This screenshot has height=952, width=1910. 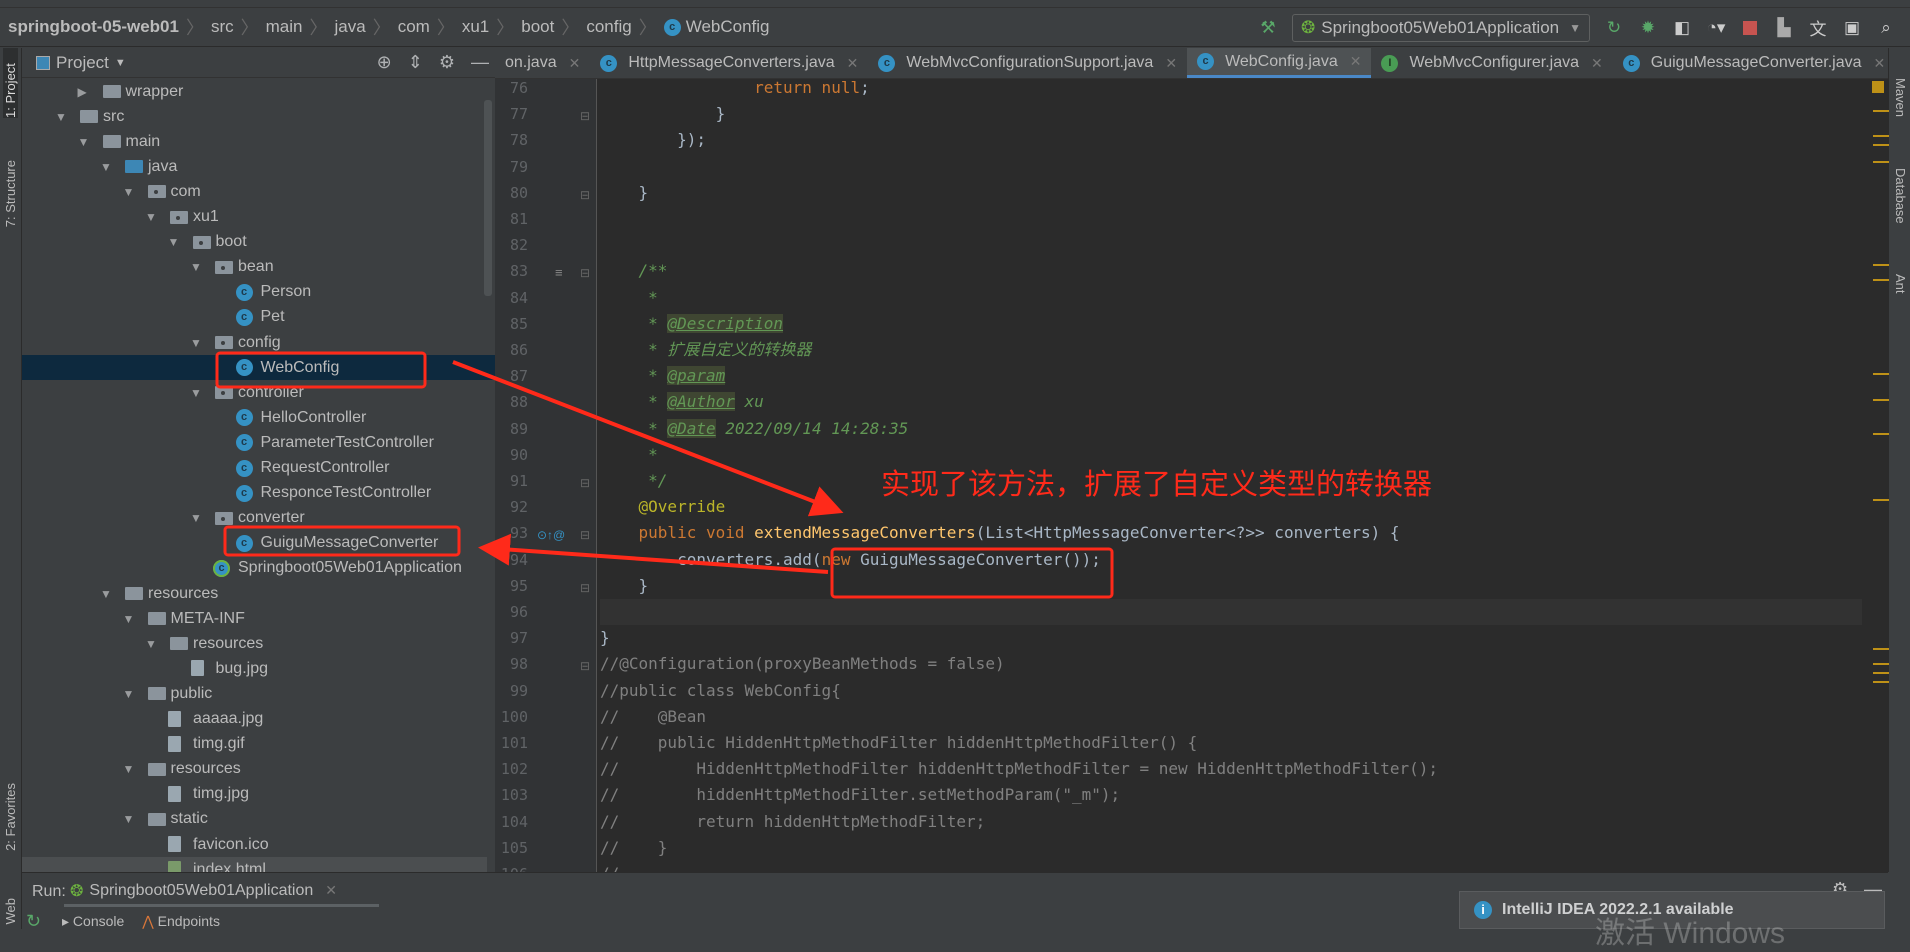 What do you see at coordinates (258, 242) in the screenshot?
I see `tree-item: ▼ boot` at bounding box center [258, 242].